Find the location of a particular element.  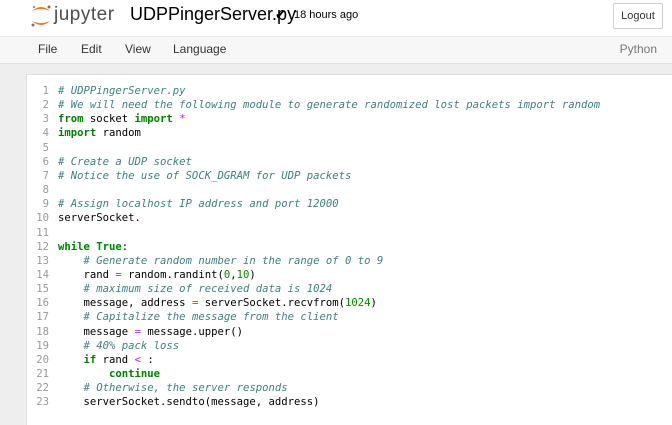

code-text: # Capitalize the message from the client is located at coordinates (198, 317).